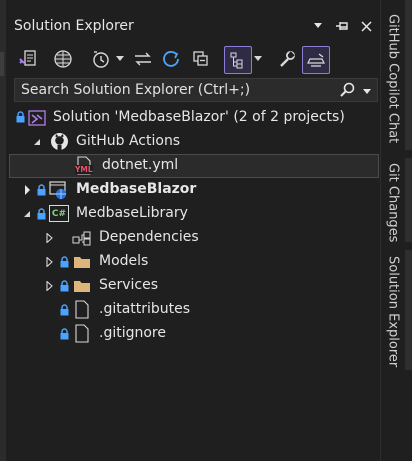  I want to click on search-input: Search Solution Explorer (Ctrl+;), so click(196, 90).